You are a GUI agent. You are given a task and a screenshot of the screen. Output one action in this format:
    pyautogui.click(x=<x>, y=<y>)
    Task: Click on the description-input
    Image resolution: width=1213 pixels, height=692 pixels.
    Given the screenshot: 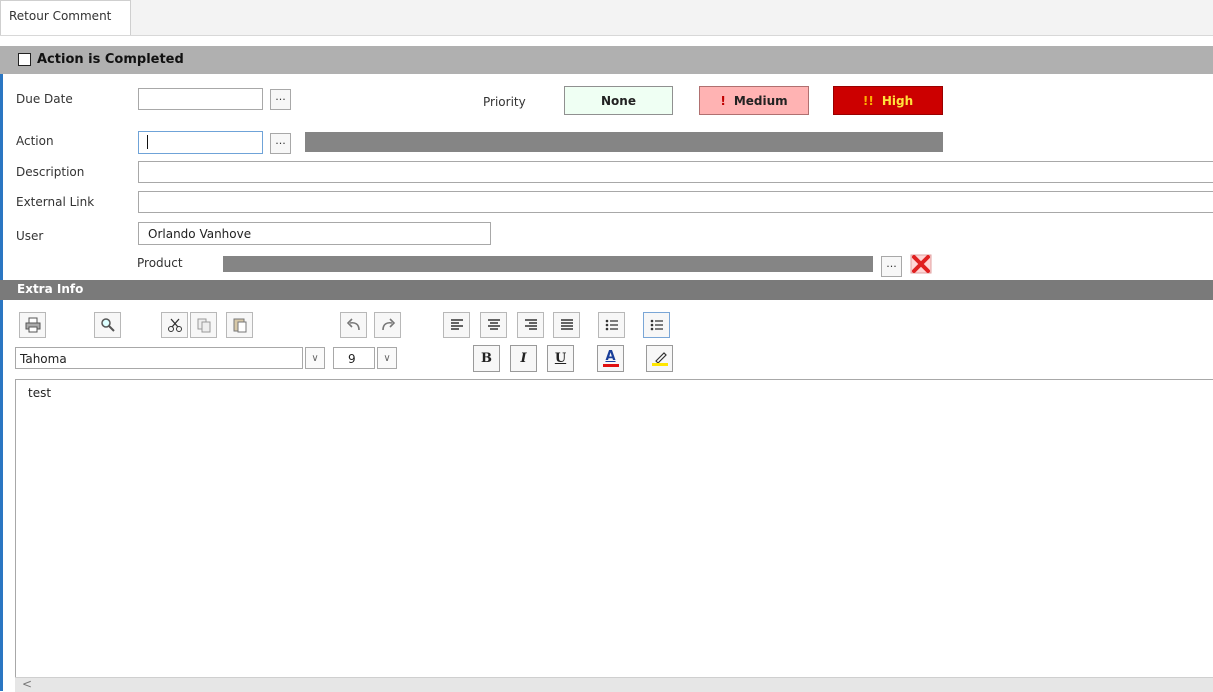 What is the action you would take?
    pyautogui.click(x=675, y=172)
    